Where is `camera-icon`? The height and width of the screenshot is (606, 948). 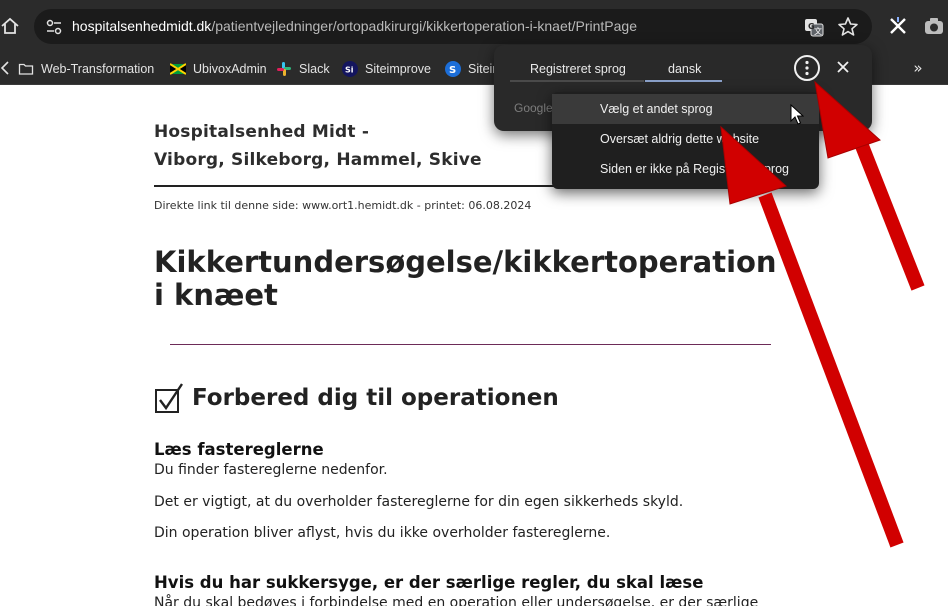 camera-icon is located at coordinates (934, 26).